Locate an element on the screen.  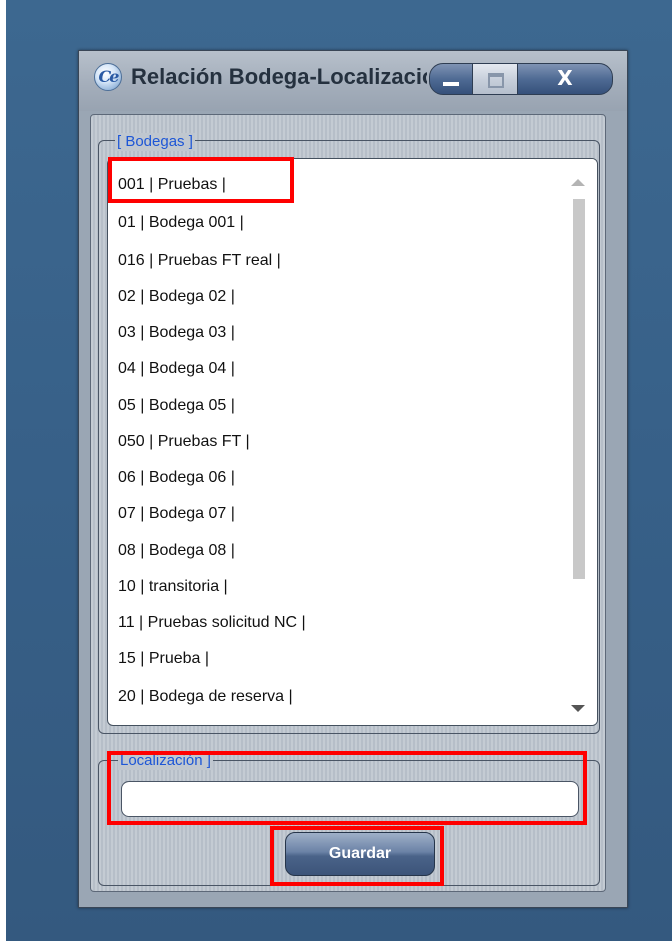
scroll-thumb is located at coordinates (579, 389).